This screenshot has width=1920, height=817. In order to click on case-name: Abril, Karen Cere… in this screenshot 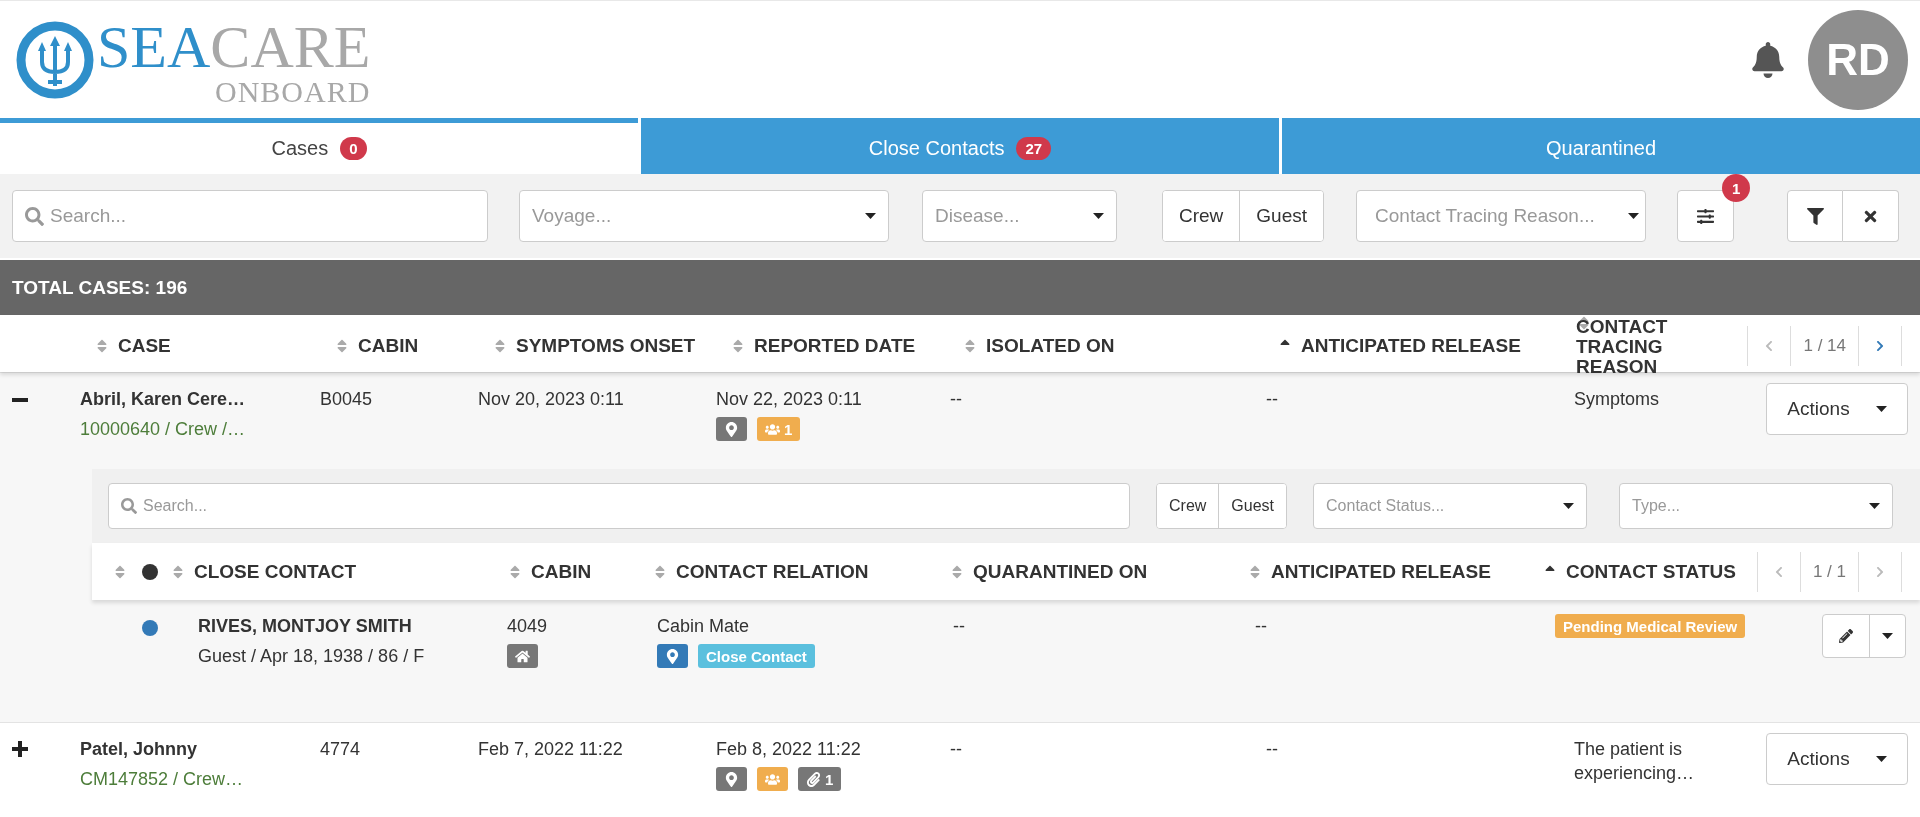, I will do `click(200, 399)`.